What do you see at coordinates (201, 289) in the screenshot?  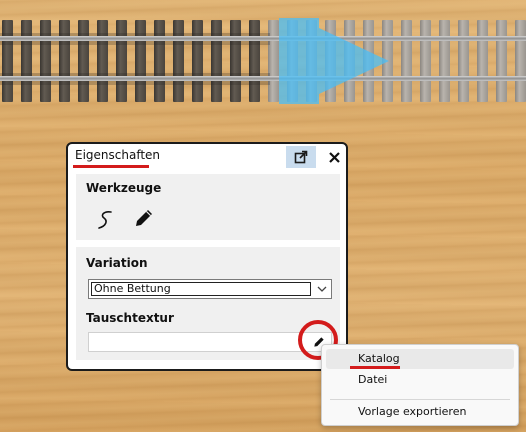 I see `variation-selected-value: Ohne Bettung` at bounding box center [201, 289].